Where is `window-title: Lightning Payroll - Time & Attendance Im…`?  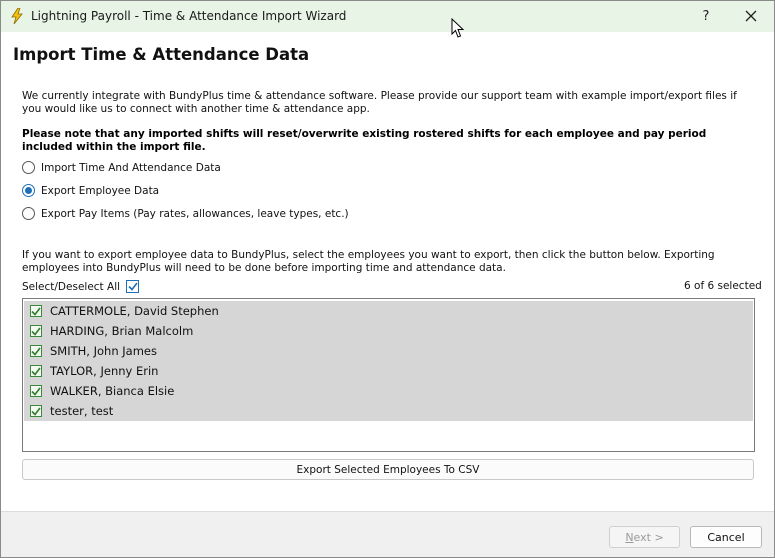
window-title: Lightning Payroll - Time & Attendance Im… is located at coordinates (189, 16).